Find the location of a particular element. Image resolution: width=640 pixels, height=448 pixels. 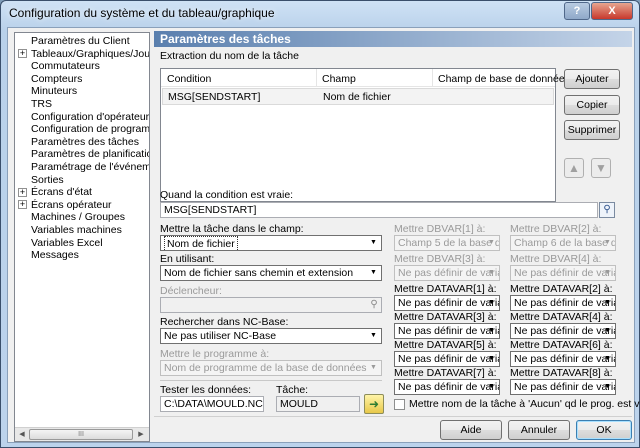

var-label: Mettre DATAVAR[3] à: is located at coordinates (445, 317).